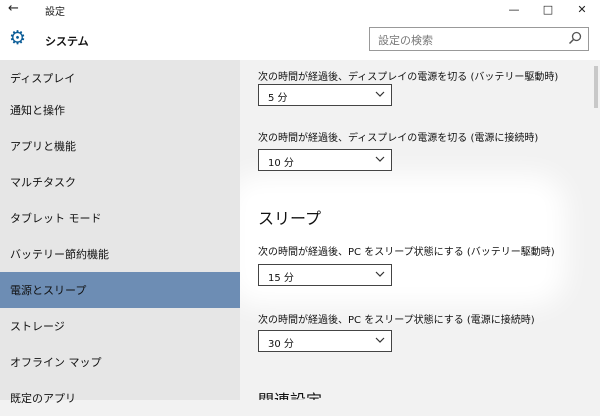  What do you see at coordinates (43, 398) in the screenshot?
I see `sidebar-item-label: 既定のアプリ` at bounding box center [43, 398].